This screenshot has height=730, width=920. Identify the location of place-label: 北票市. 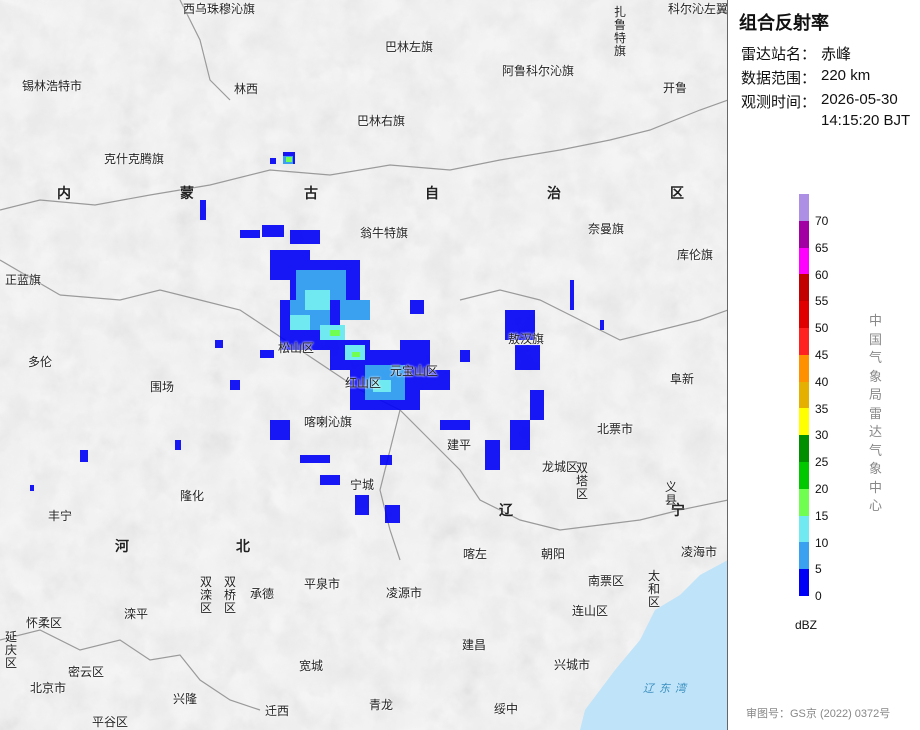
(615, 429).